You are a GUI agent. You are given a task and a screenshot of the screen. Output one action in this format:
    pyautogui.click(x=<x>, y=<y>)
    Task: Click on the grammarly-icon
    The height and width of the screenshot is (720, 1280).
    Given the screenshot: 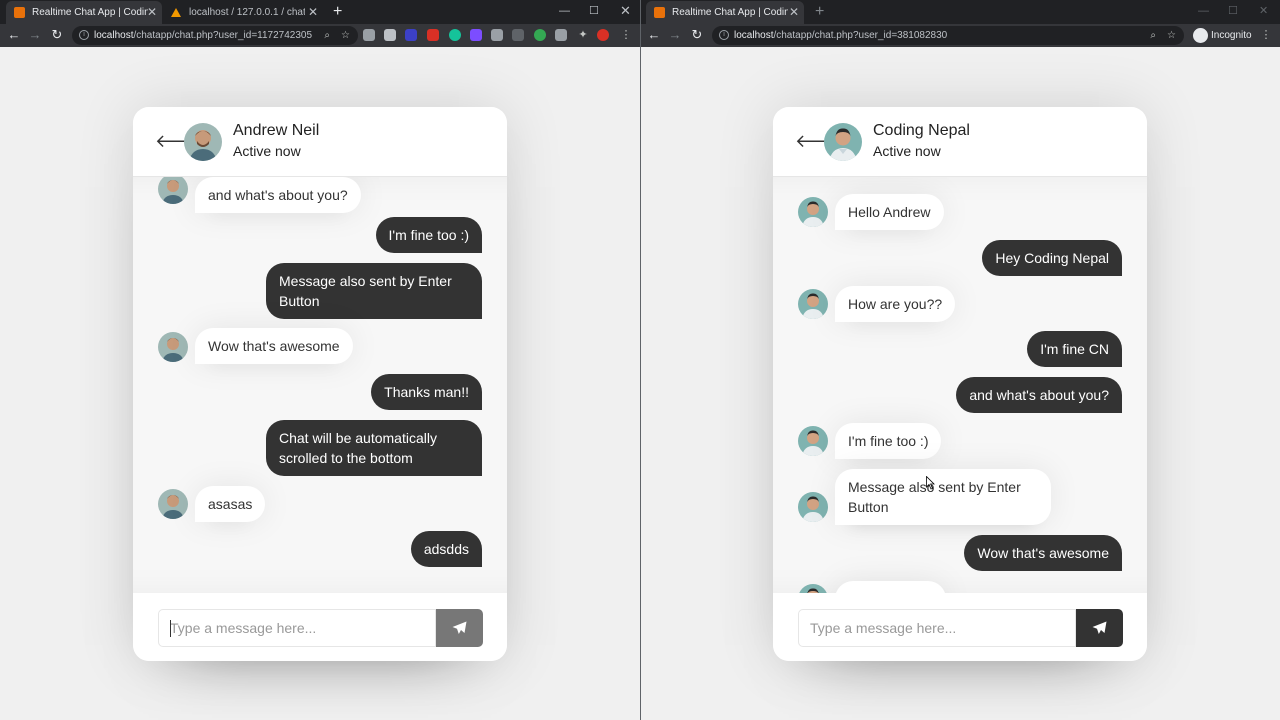 What is the action you would take?
    pyautogui.click(x=455, y=35)
    